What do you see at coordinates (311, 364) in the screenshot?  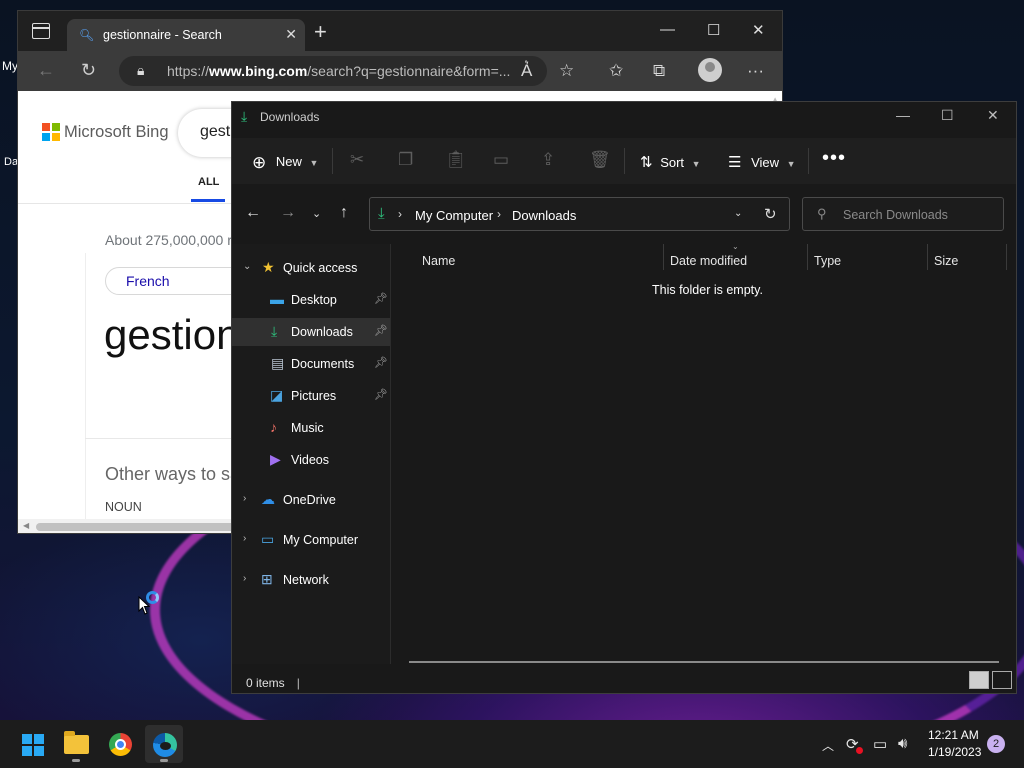 I see `nav-documents: ▤ Documents 📌︎` at bounding box center [311, 364].